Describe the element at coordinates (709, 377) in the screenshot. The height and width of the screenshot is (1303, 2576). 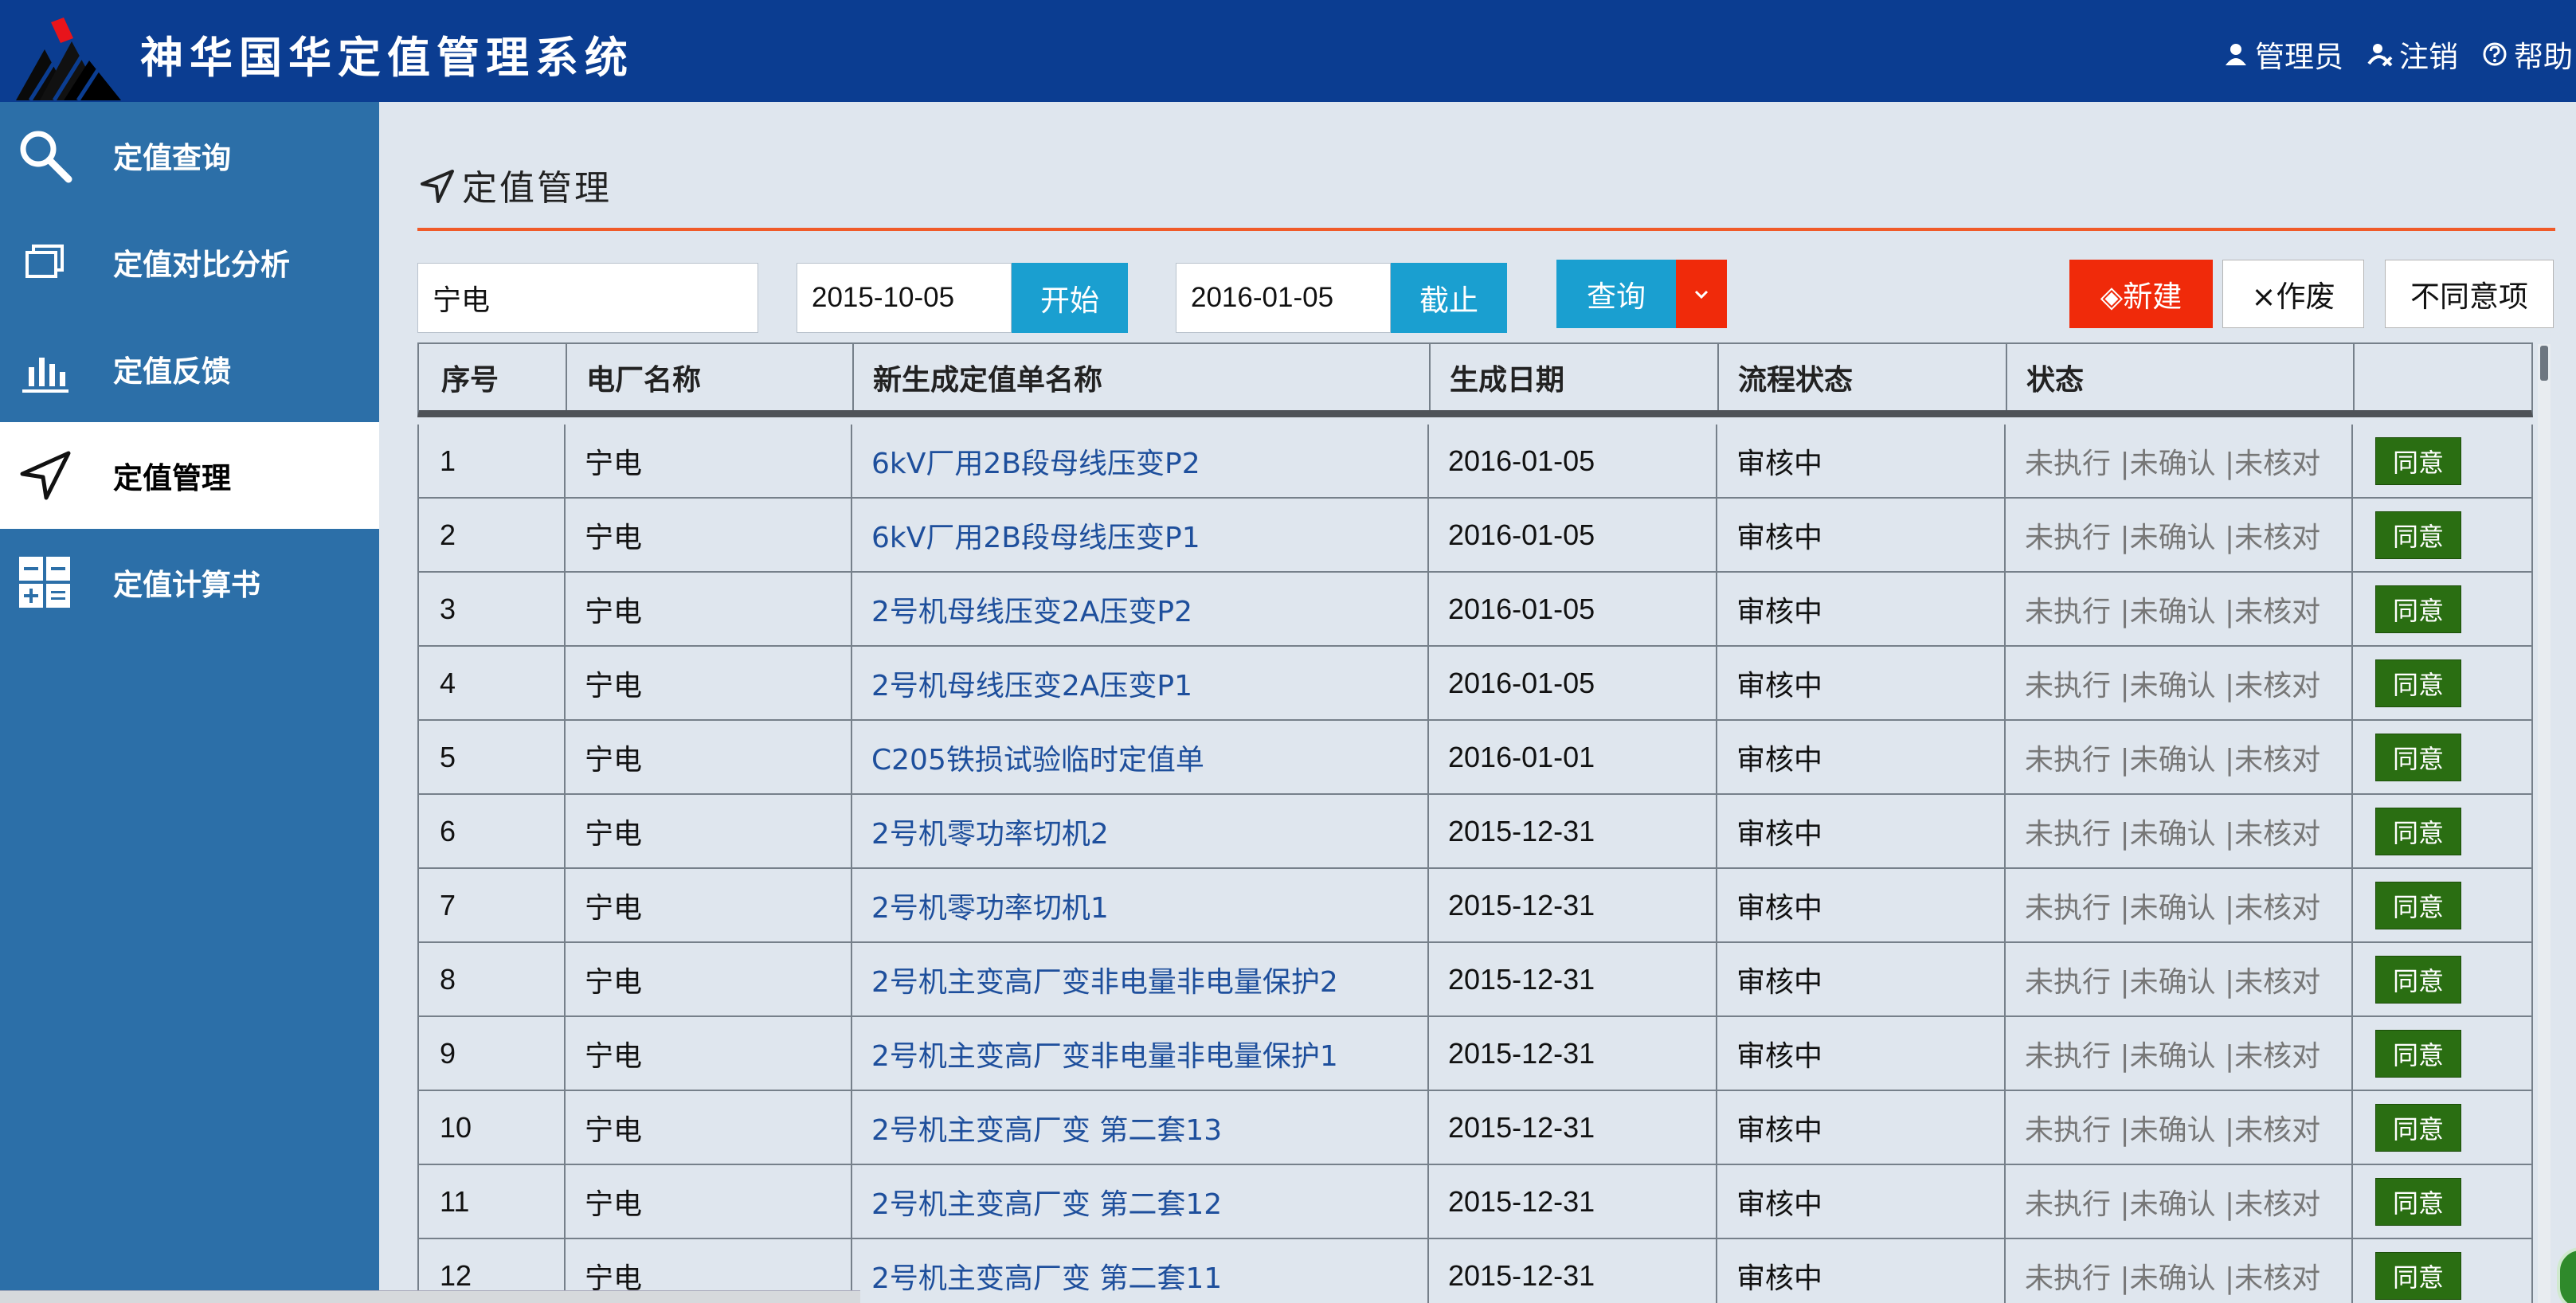
I see `header-cell-plant: 电厂名称` at that location.